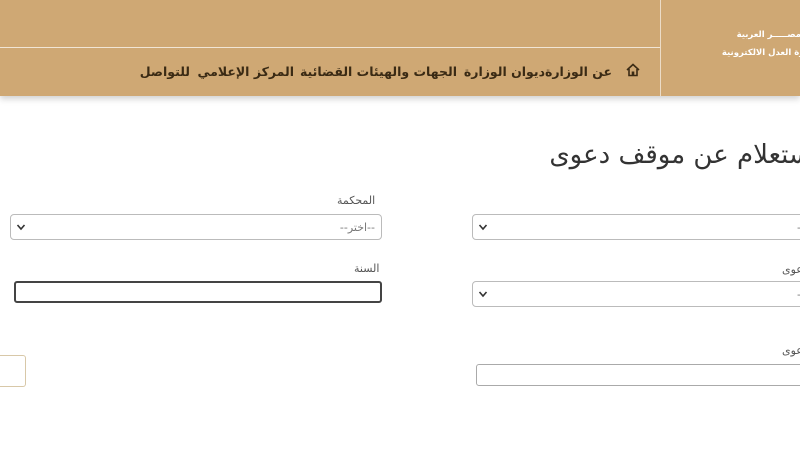 The height and width of the screenshot is (450, 800). Describe the element at coordinates (245, 71) in the screenshot. I see `nav-item-media-center: المركز الإعلامي` at that location.